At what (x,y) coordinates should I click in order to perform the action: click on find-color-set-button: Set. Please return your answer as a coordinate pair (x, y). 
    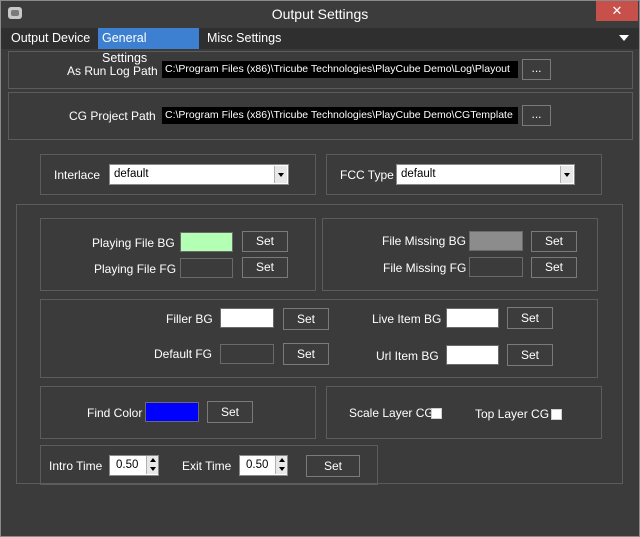
    Looking at the image, I should click on (230, 412).